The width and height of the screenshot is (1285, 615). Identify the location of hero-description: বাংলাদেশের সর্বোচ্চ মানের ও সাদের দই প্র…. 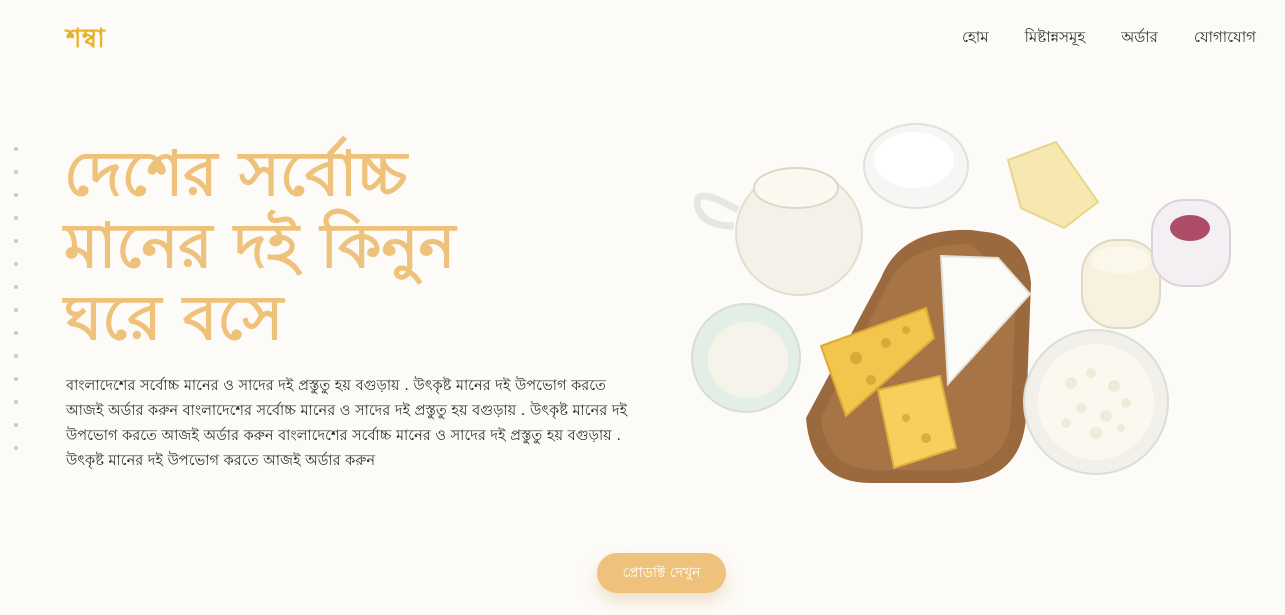
(346, 423).